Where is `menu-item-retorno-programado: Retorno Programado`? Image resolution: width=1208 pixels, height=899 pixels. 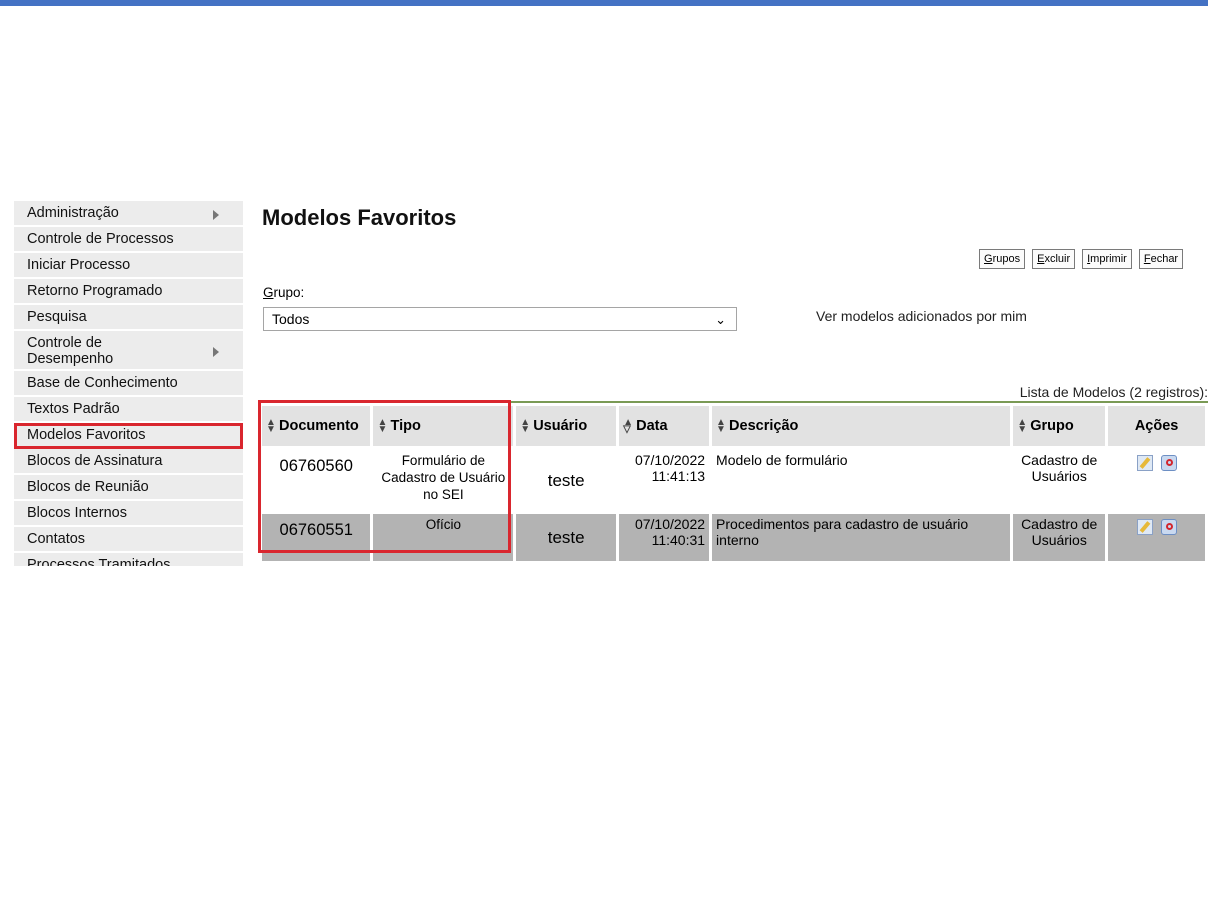 menu-item-retorno-programado: Retorno Programado is located at coordinates (128, 292).